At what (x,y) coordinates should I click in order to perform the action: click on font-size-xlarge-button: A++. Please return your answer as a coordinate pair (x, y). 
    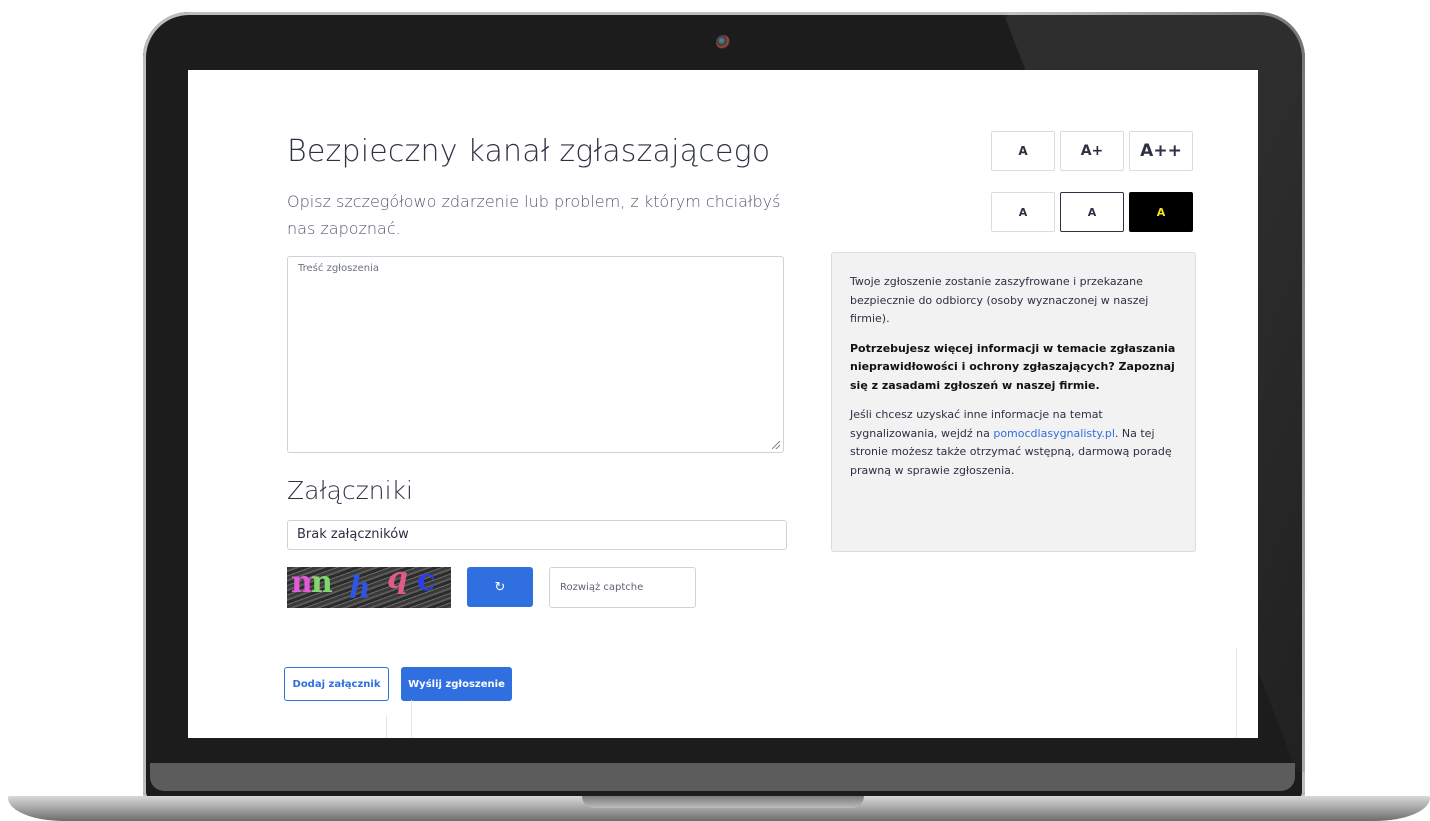
    Looking at the image, I should click on (1161, 151).